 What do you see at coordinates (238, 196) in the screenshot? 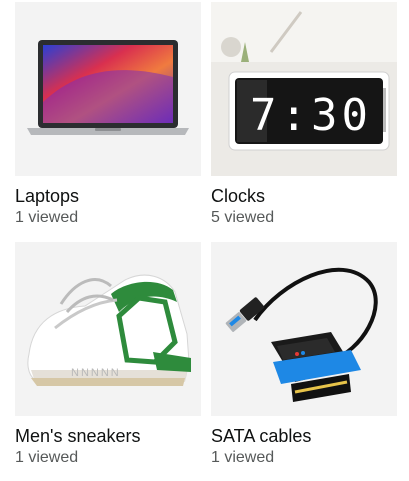
I see `card-title: Clocks` at bounding box center [238, 196].